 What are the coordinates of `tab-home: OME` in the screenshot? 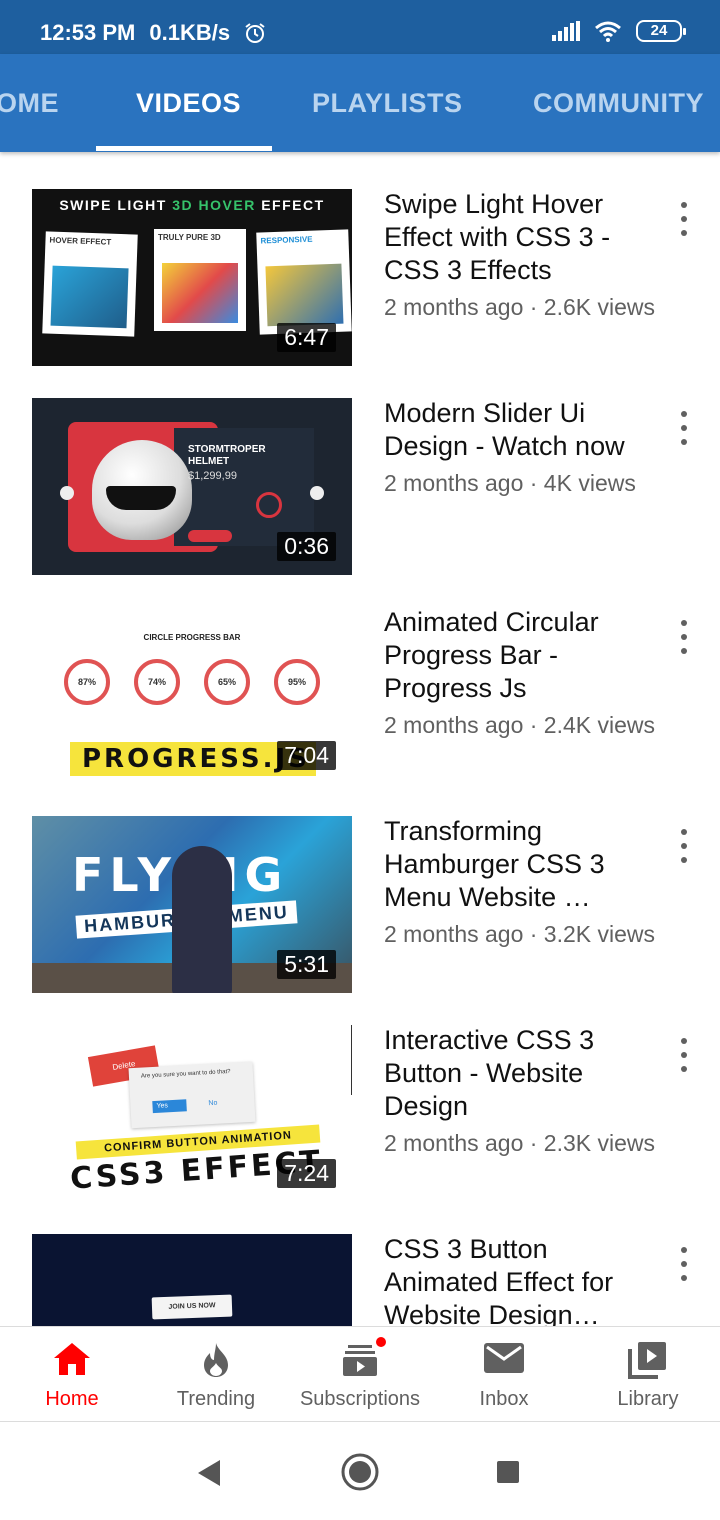 It's located at (29, 103).